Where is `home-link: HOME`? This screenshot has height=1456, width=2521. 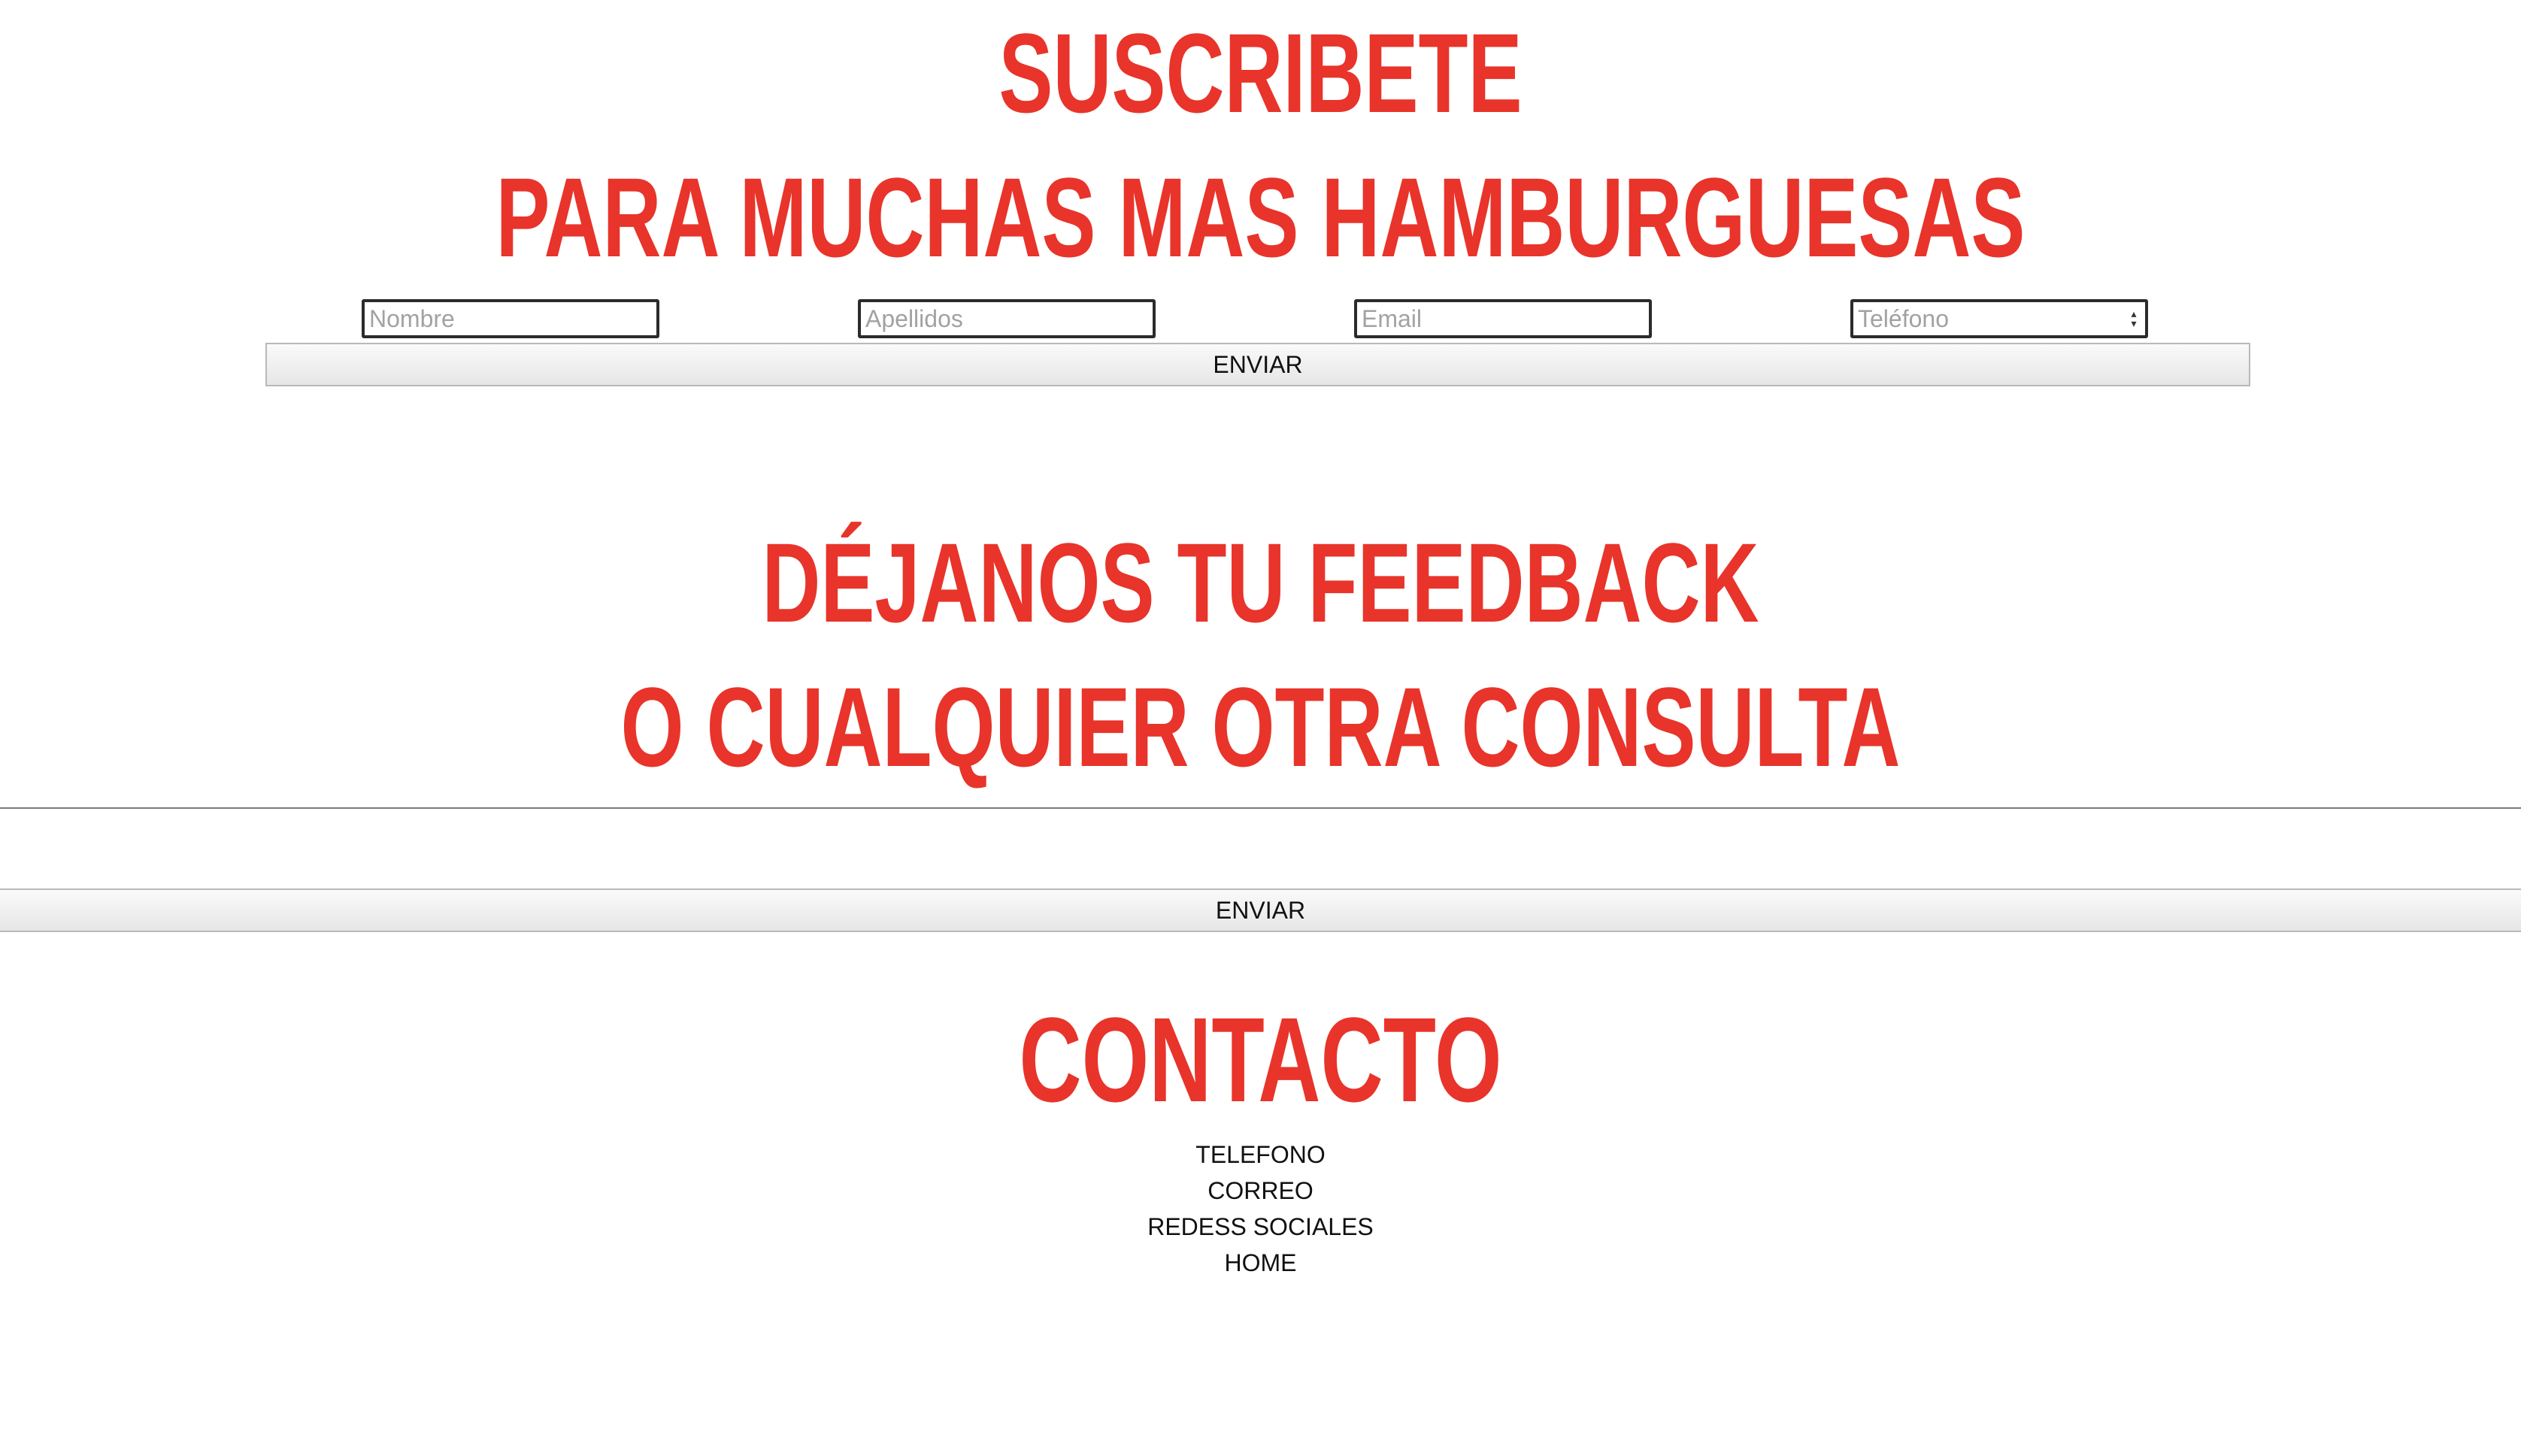 home-link: HOME is located at coordinates (1261, 1262).